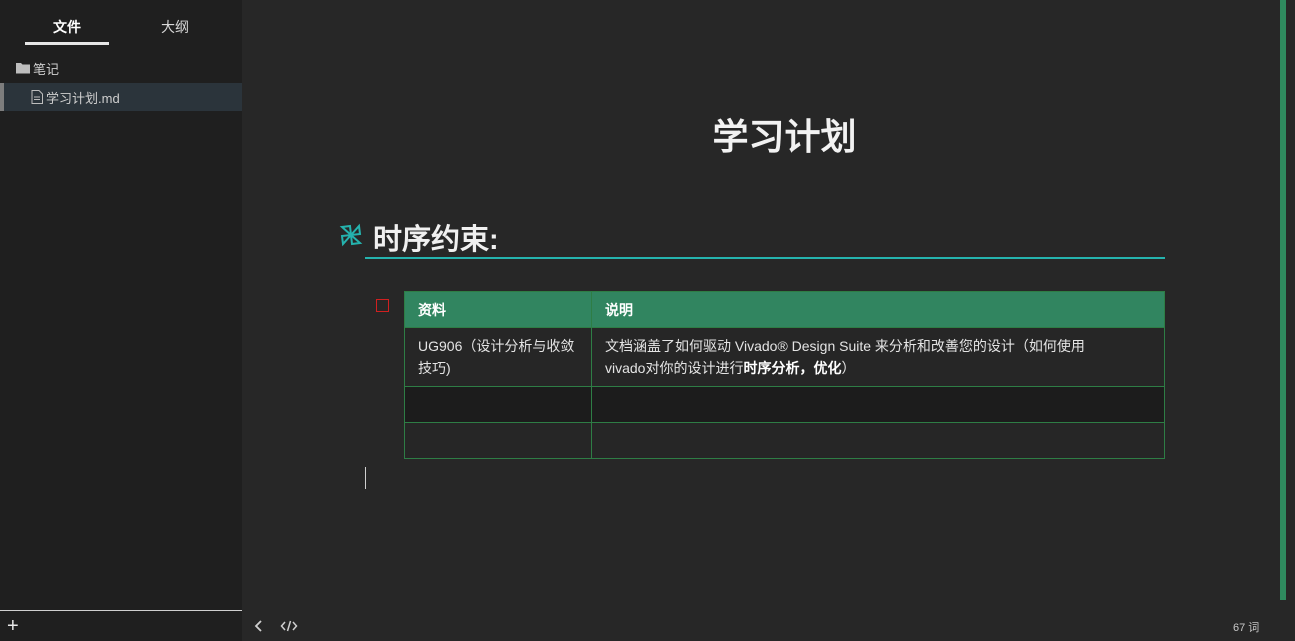 The height and width of the screenshot is (641, 1295). What do you see at coordinates (121, 68) in the screenshot?
I see `folder-item-notes: 笔记` at bounding box center [121, 68].